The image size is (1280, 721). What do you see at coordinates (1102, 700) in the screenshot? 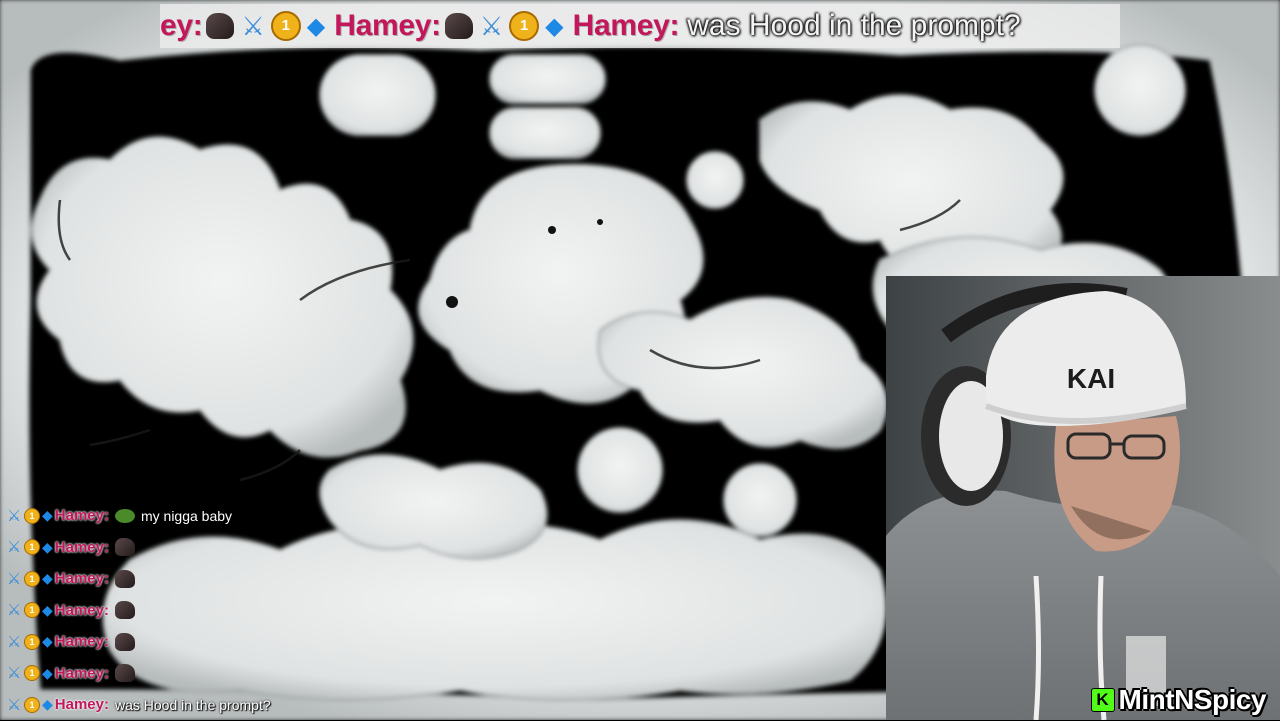
I see `kick-logo-icon: K` at bounding box center [1102, 700].